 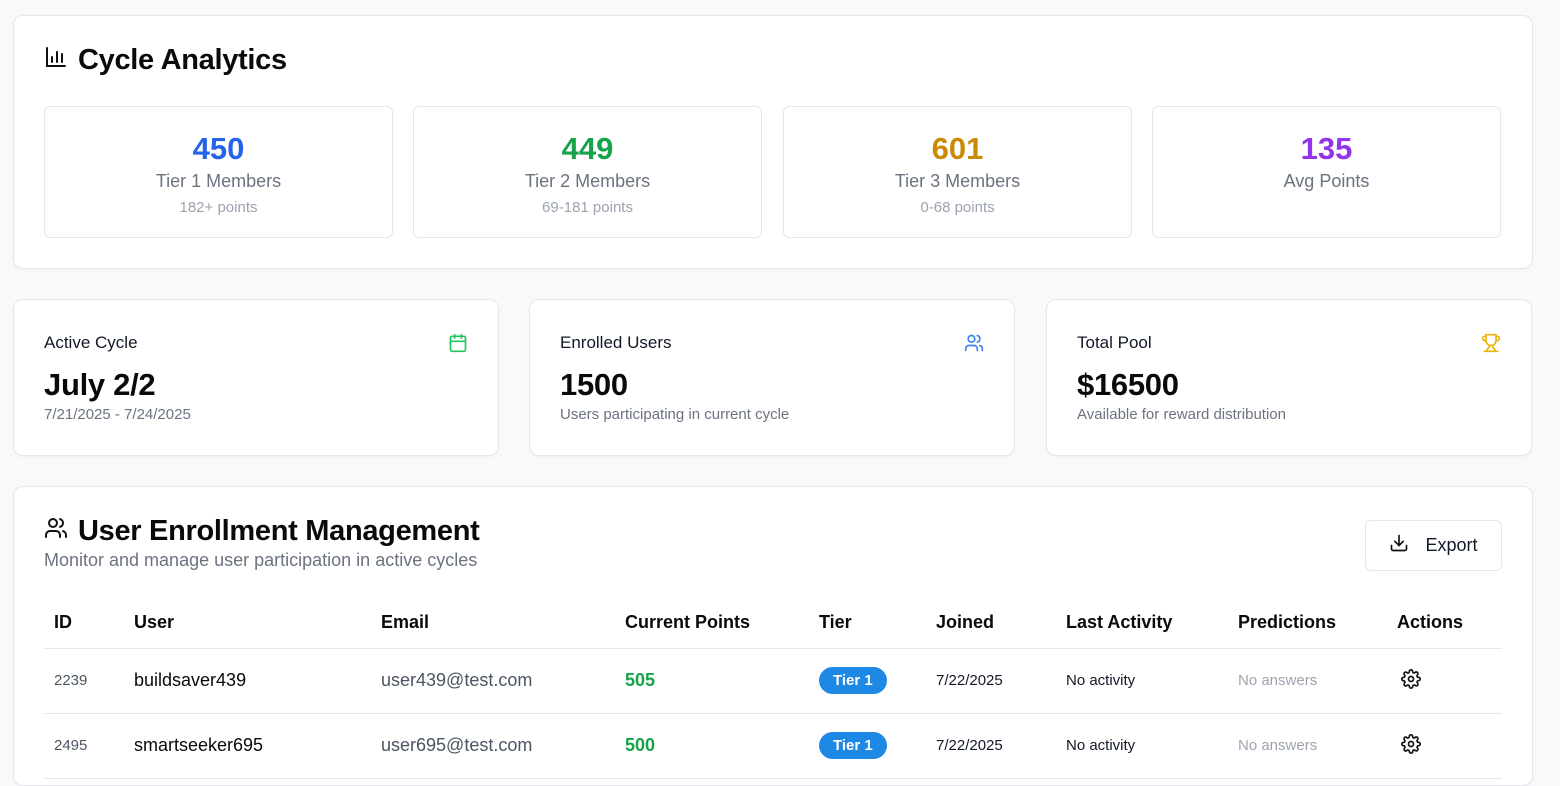 I want to click on enrollment-title: User Enrollment Management, so click(x=279, y=531).